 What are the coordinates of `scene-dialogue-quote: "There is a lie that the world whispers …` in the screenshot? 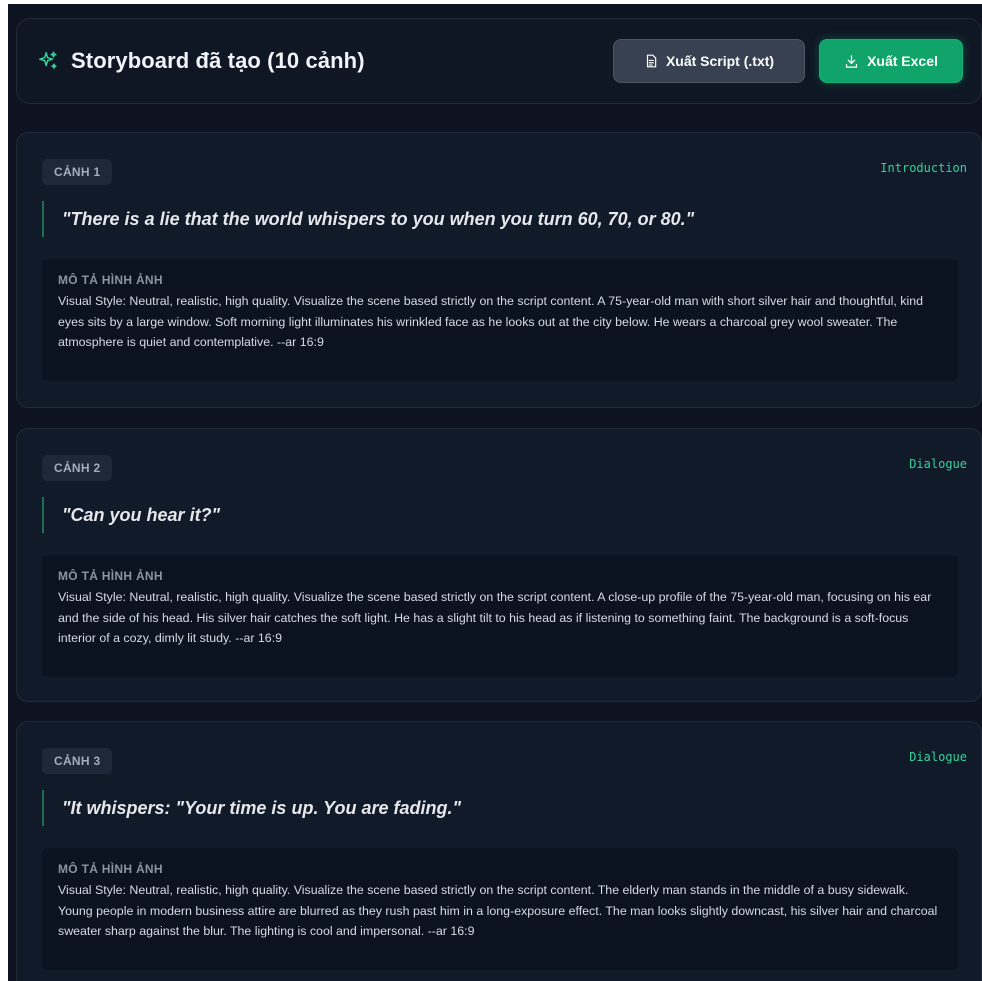 It's located at (368, 219).